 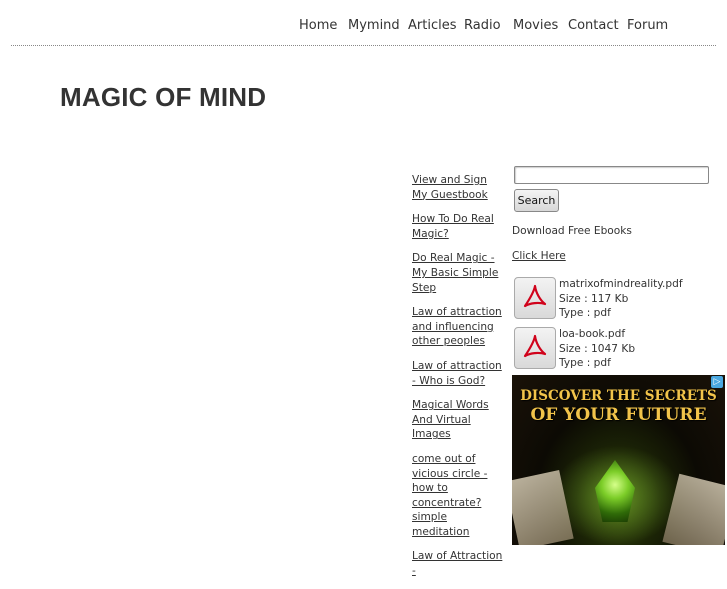 I want to click on link-who-is-god: Law of attraction - Who is God?, so click(x=458, y=373).